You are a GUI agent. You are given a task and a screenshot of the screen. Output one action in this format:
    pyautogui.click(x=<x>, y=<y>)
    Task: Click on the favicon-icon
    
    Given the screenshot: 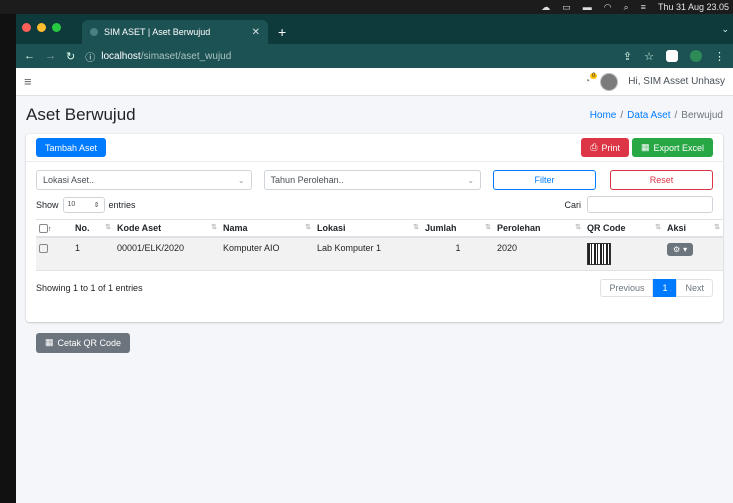 What is the action you would take?
    pyautogui.click(x=94, y=32)
    